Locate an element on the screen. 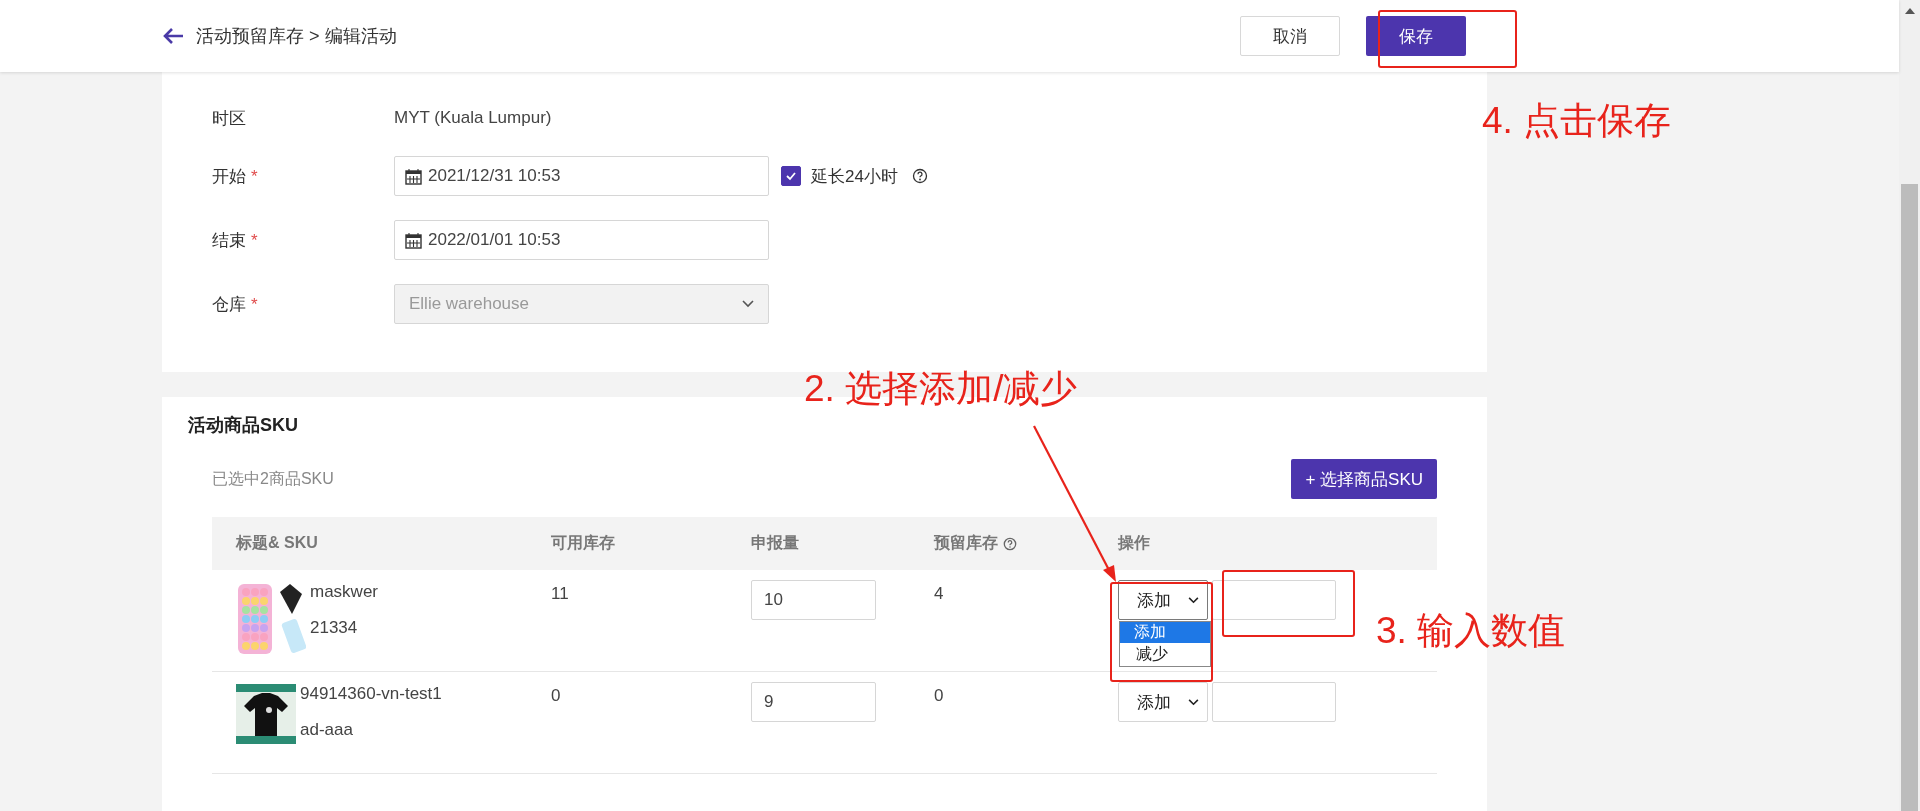 The width and height of the screenshot is (1920, 811). field-label: 时区 is located at coordinates (229, 118).